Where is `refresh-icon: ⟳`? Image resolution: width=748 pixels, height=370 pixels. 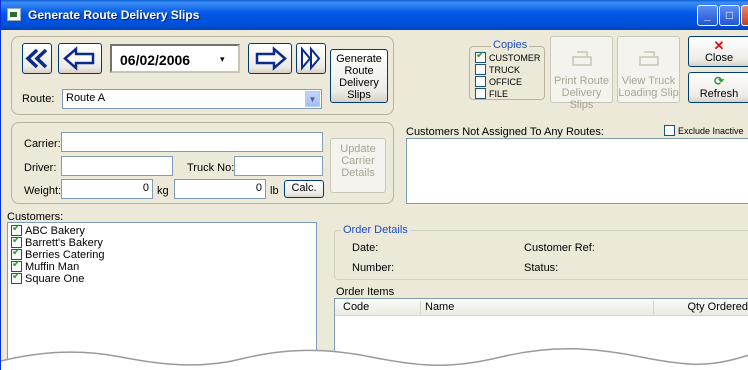 refresh-icon: ⟳ is located at coordinates (719, 81).